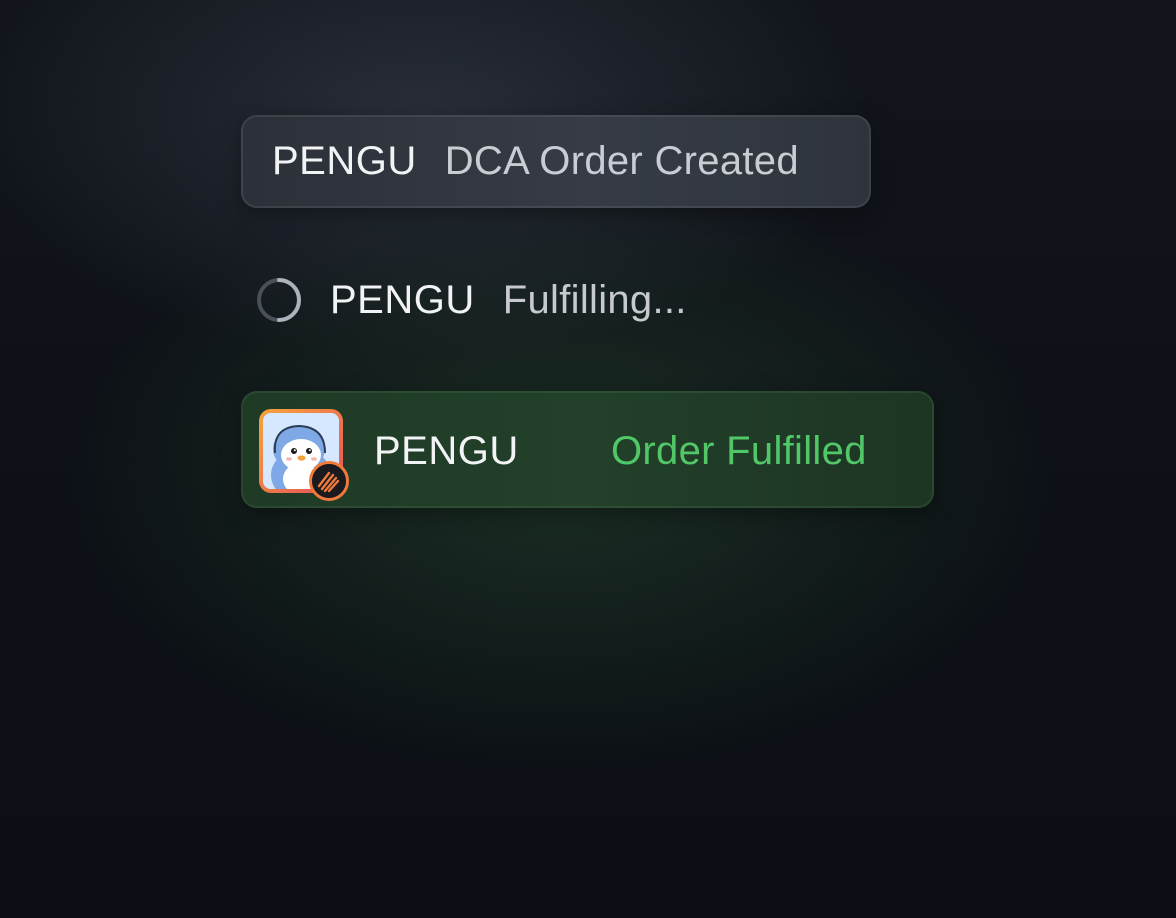  Describe the element at coordinates (304, 455) in the screenshot. I see `token-avatar` at that location.